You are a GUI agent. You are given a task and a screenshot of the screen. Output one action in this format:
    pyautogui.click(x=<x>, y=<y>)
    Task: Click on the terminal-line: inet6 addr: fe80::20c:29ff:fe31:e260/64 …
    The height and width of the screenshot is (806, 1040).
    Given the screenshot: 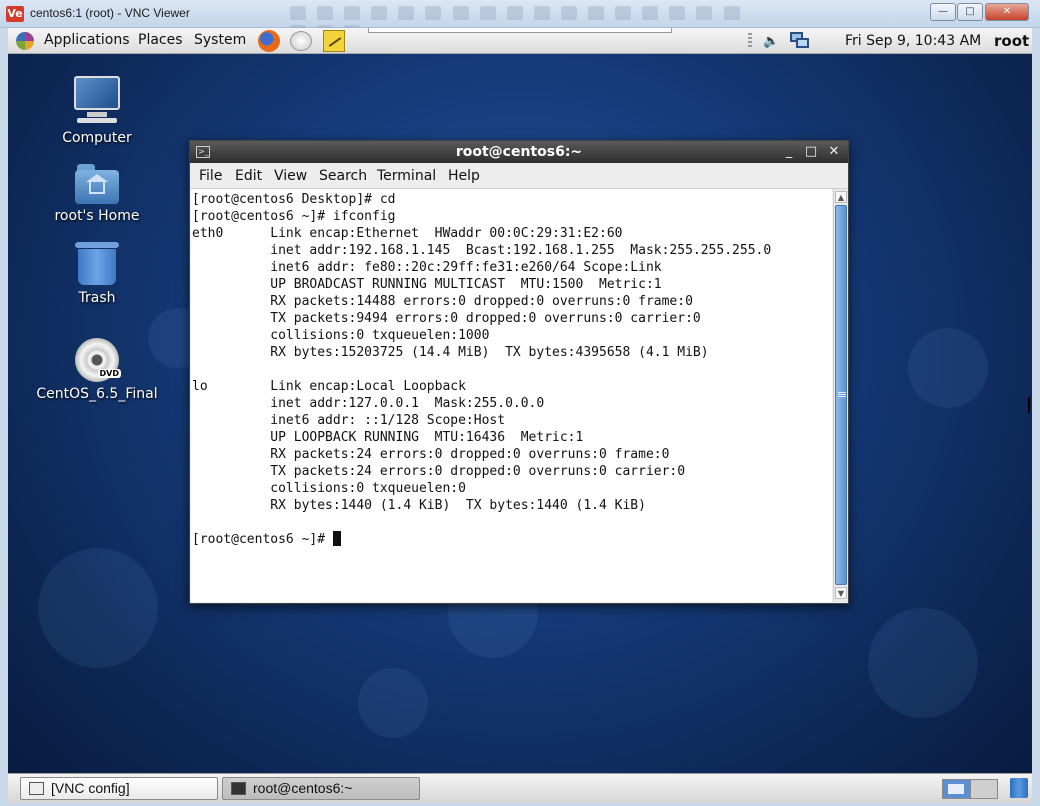 What is the action you would take?
    pyautogui.click(x=427, y=267)
    